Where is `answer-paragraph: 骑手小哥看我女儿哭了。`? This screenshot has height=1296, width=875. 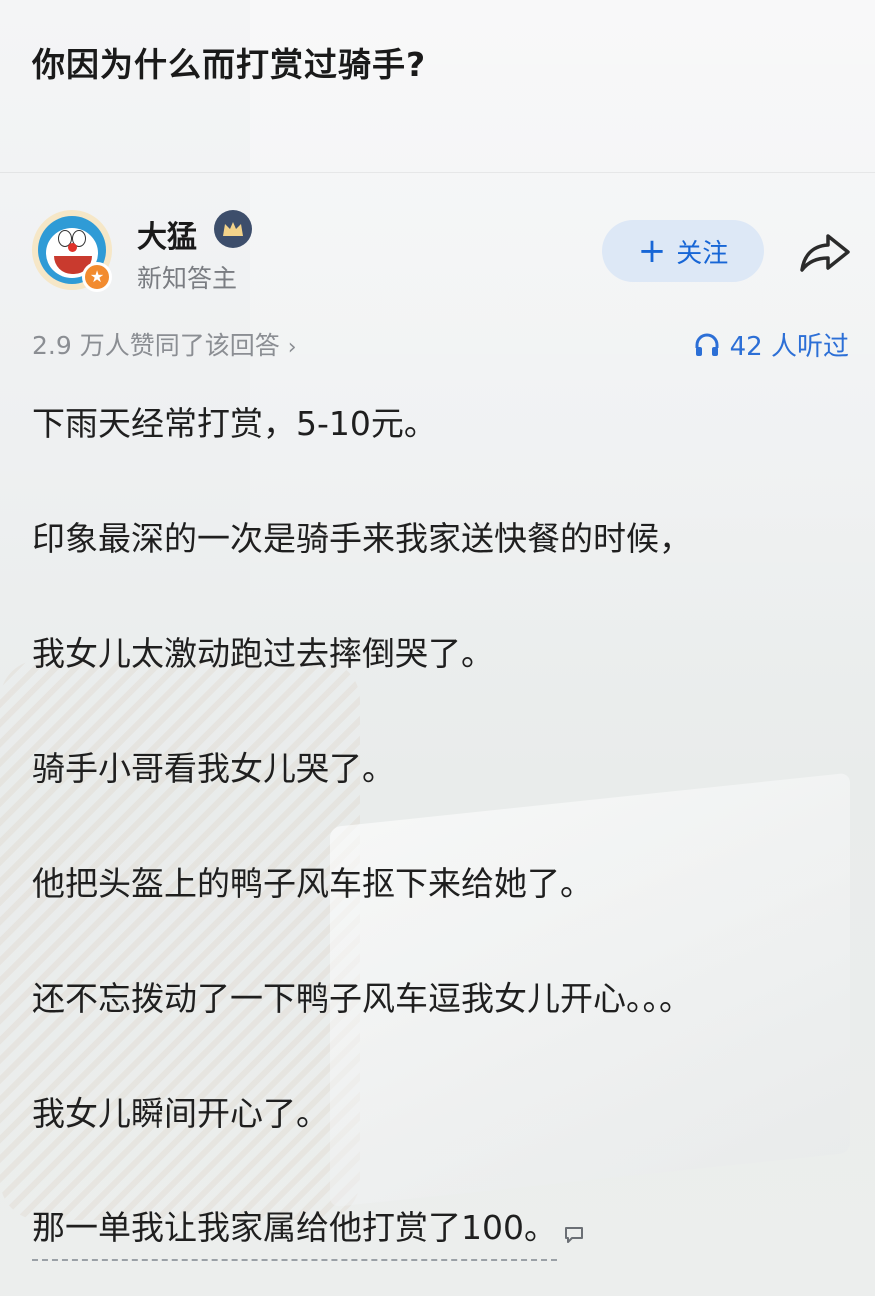
answer-paragraph: 骑手小哥看我女儿哭了。 is located at coordinates (213, 768).